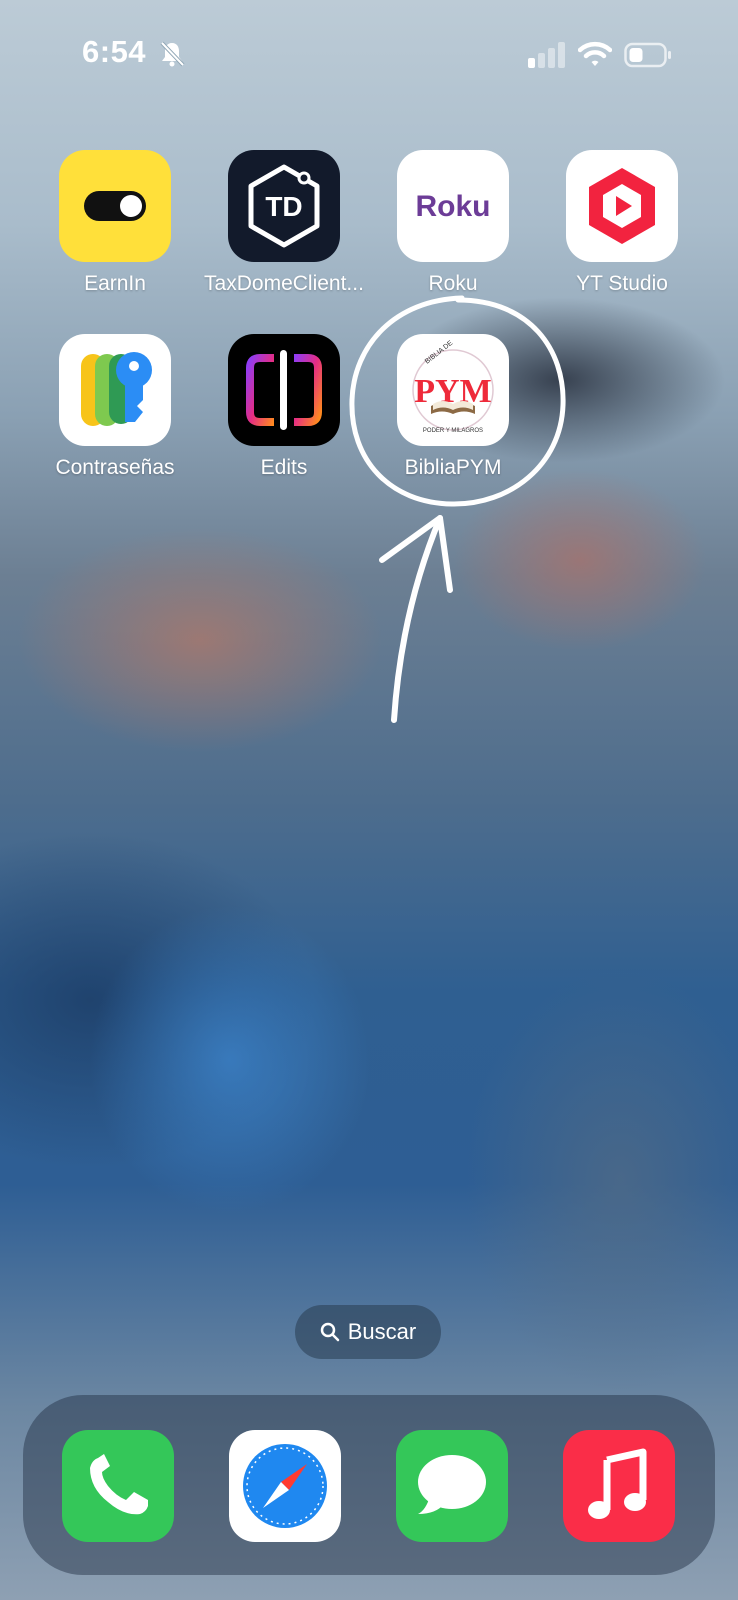 The width and height of the screenshot is (738, 1600). What do you see at coordinates (115, 390) in the screenshot?
I see `passwords-app-icon` at bounding box center [115, 390].